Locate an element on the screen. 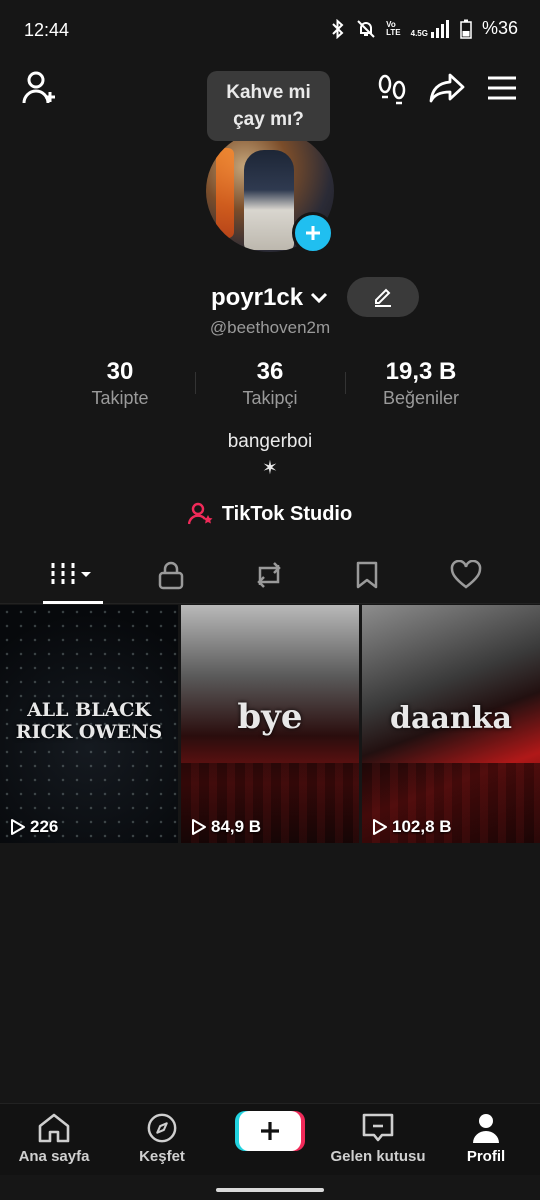 This screenshot has width=540, height=1200. view-count: 226 is located at coordinates (34, 827).